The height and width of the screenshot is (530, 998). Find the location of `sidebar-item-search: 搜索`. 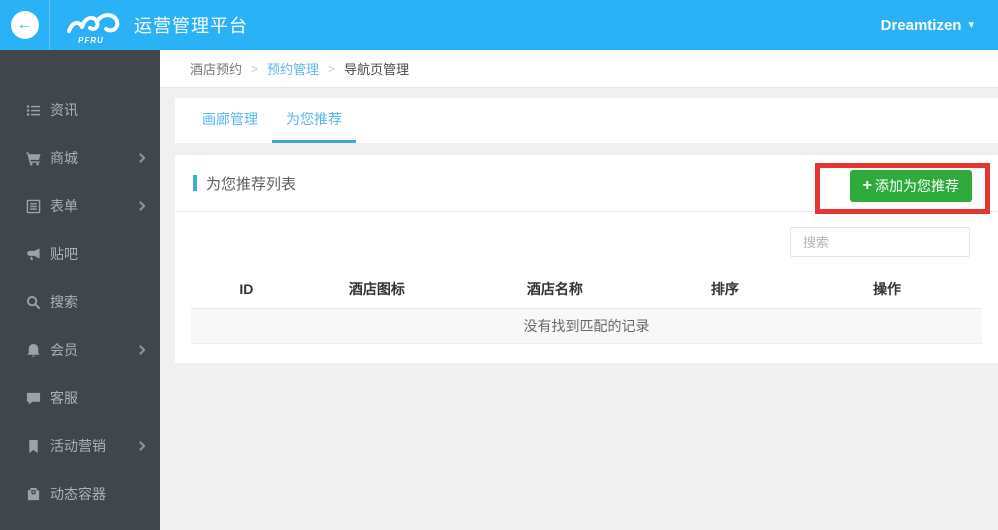

sidebar-item-search: 搜索 is located at coordinates (80, 302).